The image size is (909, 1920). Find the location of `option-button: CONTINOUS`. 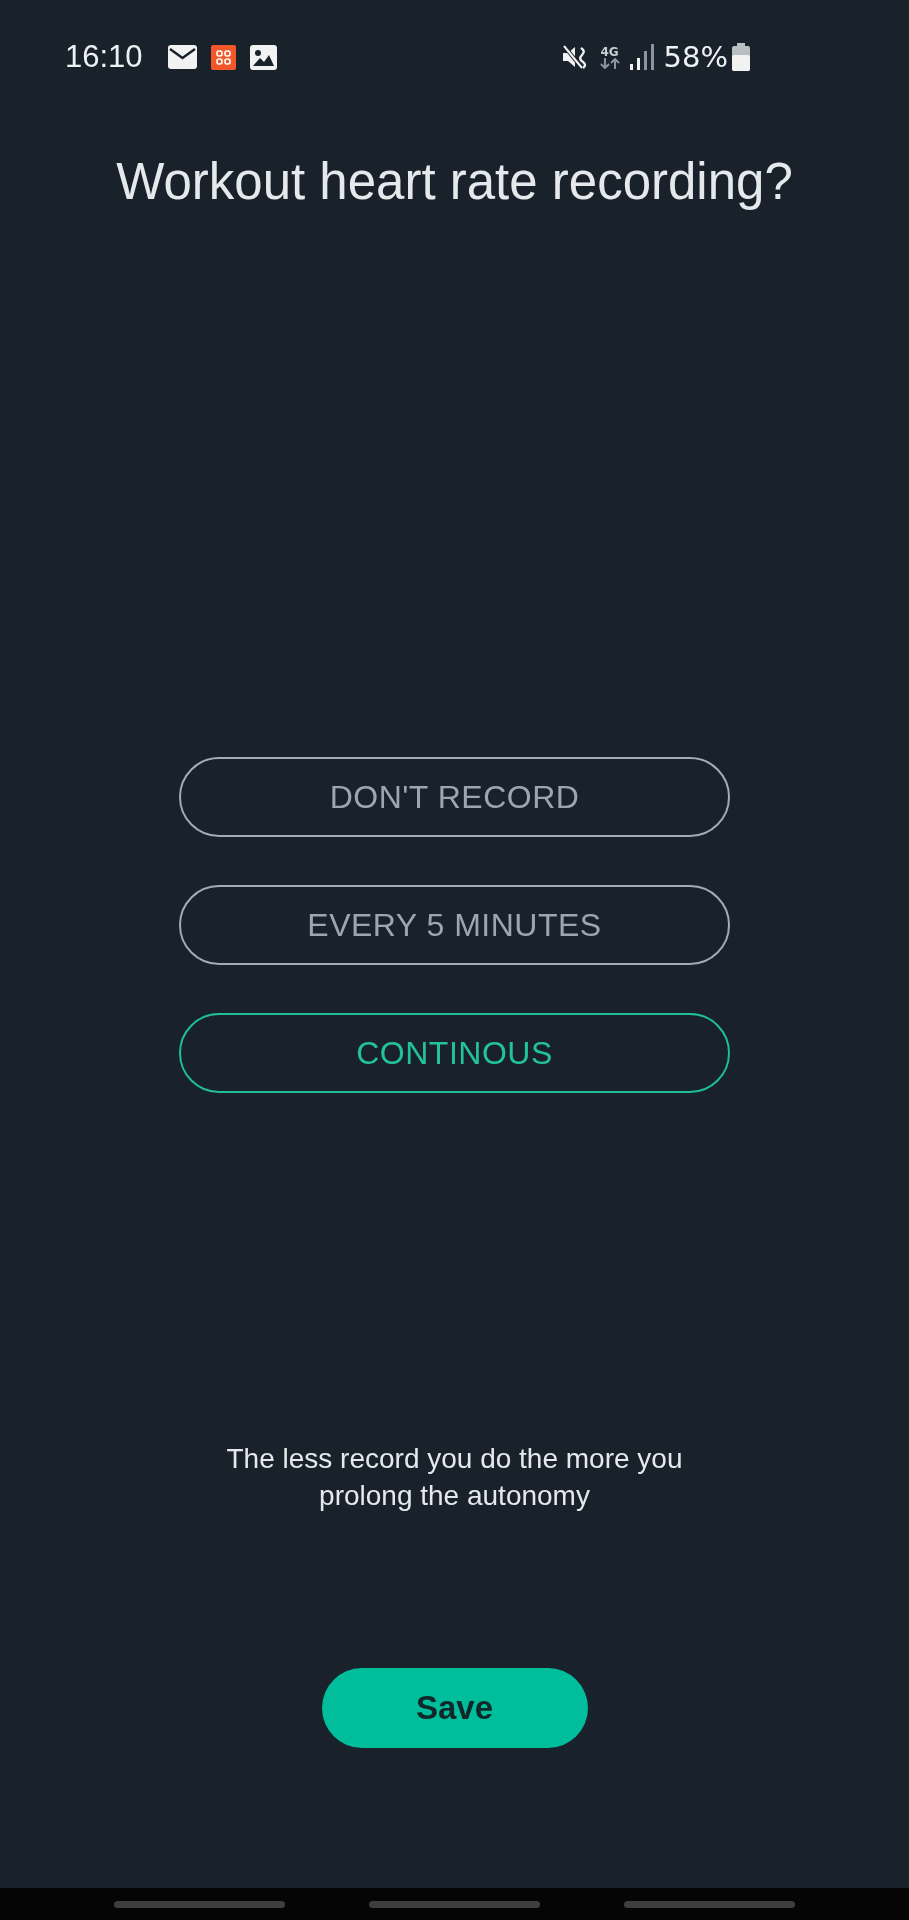

option-button: CONTINOUS is located at coordinates (454, 1053).